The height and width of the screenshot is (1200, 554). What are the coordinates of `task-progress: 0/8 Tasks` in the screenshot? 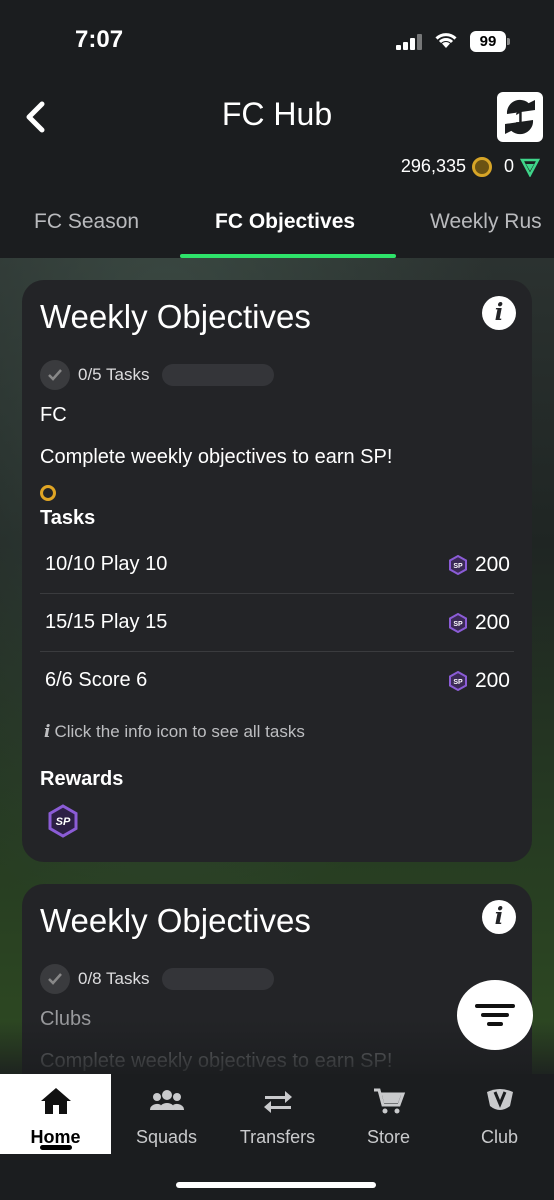 It's located at (157, 979).